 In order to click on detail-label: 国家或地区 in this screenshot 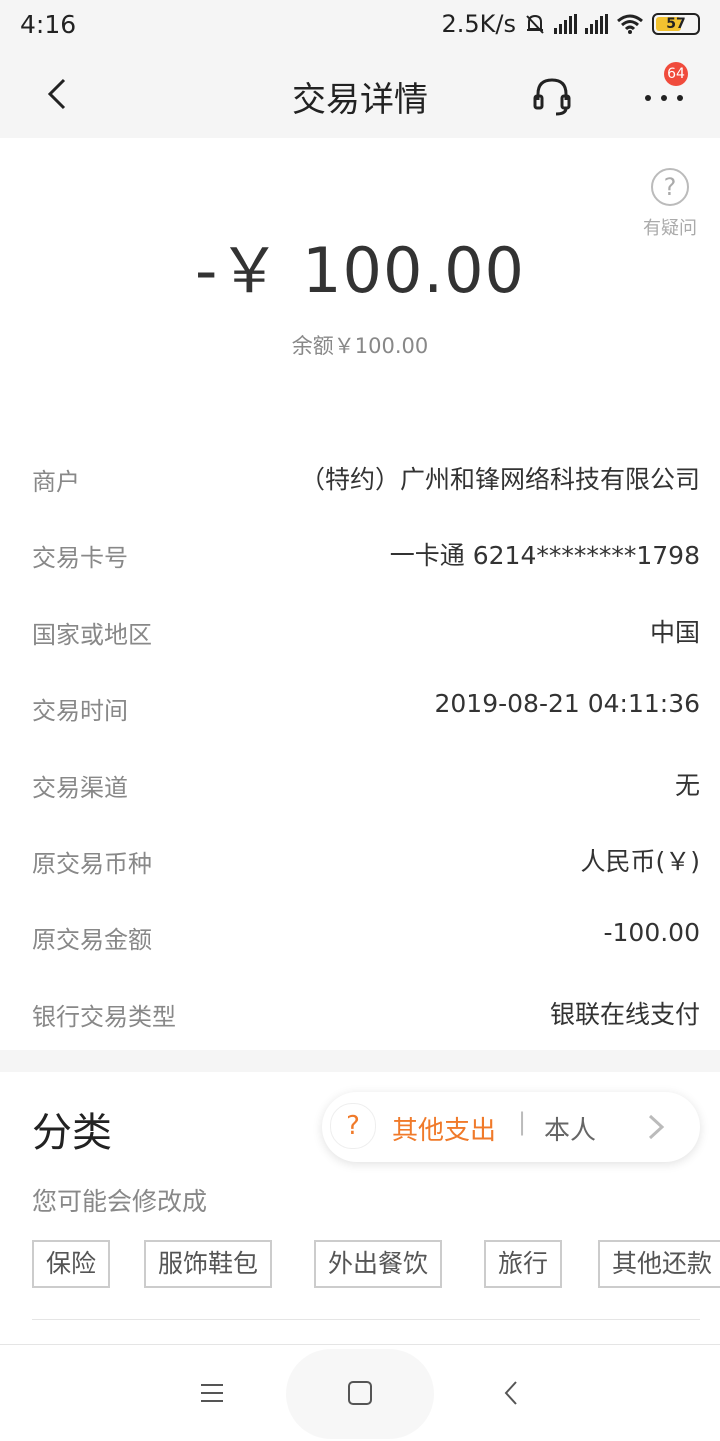, I will do `click(92, 634)`.